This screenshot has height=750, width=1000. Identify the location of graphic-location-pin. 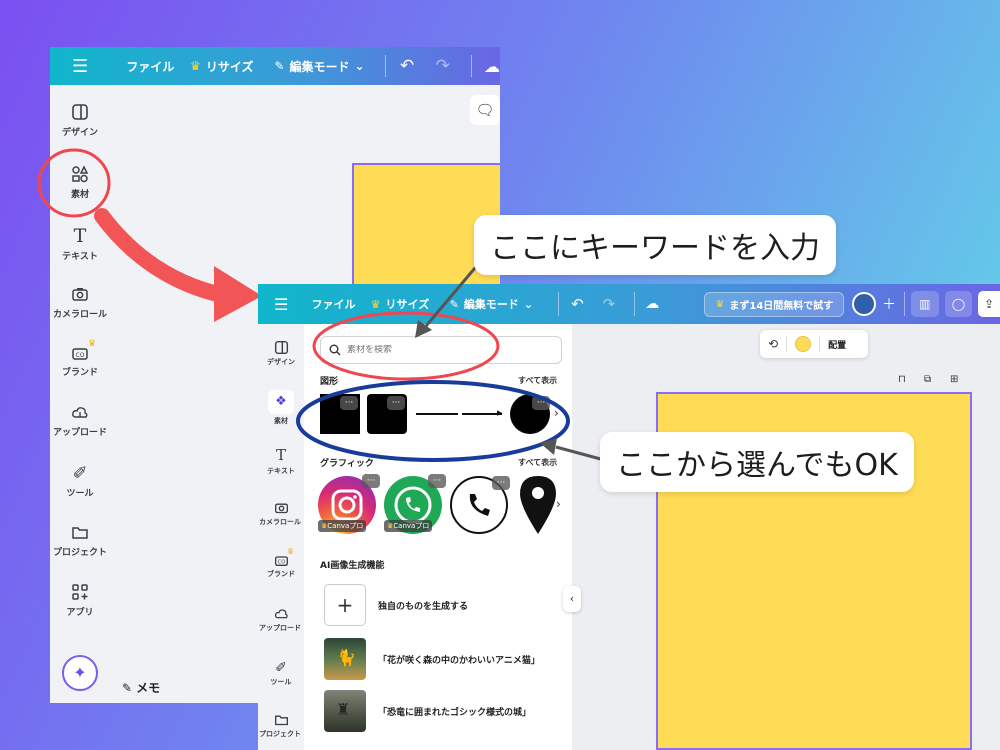
(538, 505).